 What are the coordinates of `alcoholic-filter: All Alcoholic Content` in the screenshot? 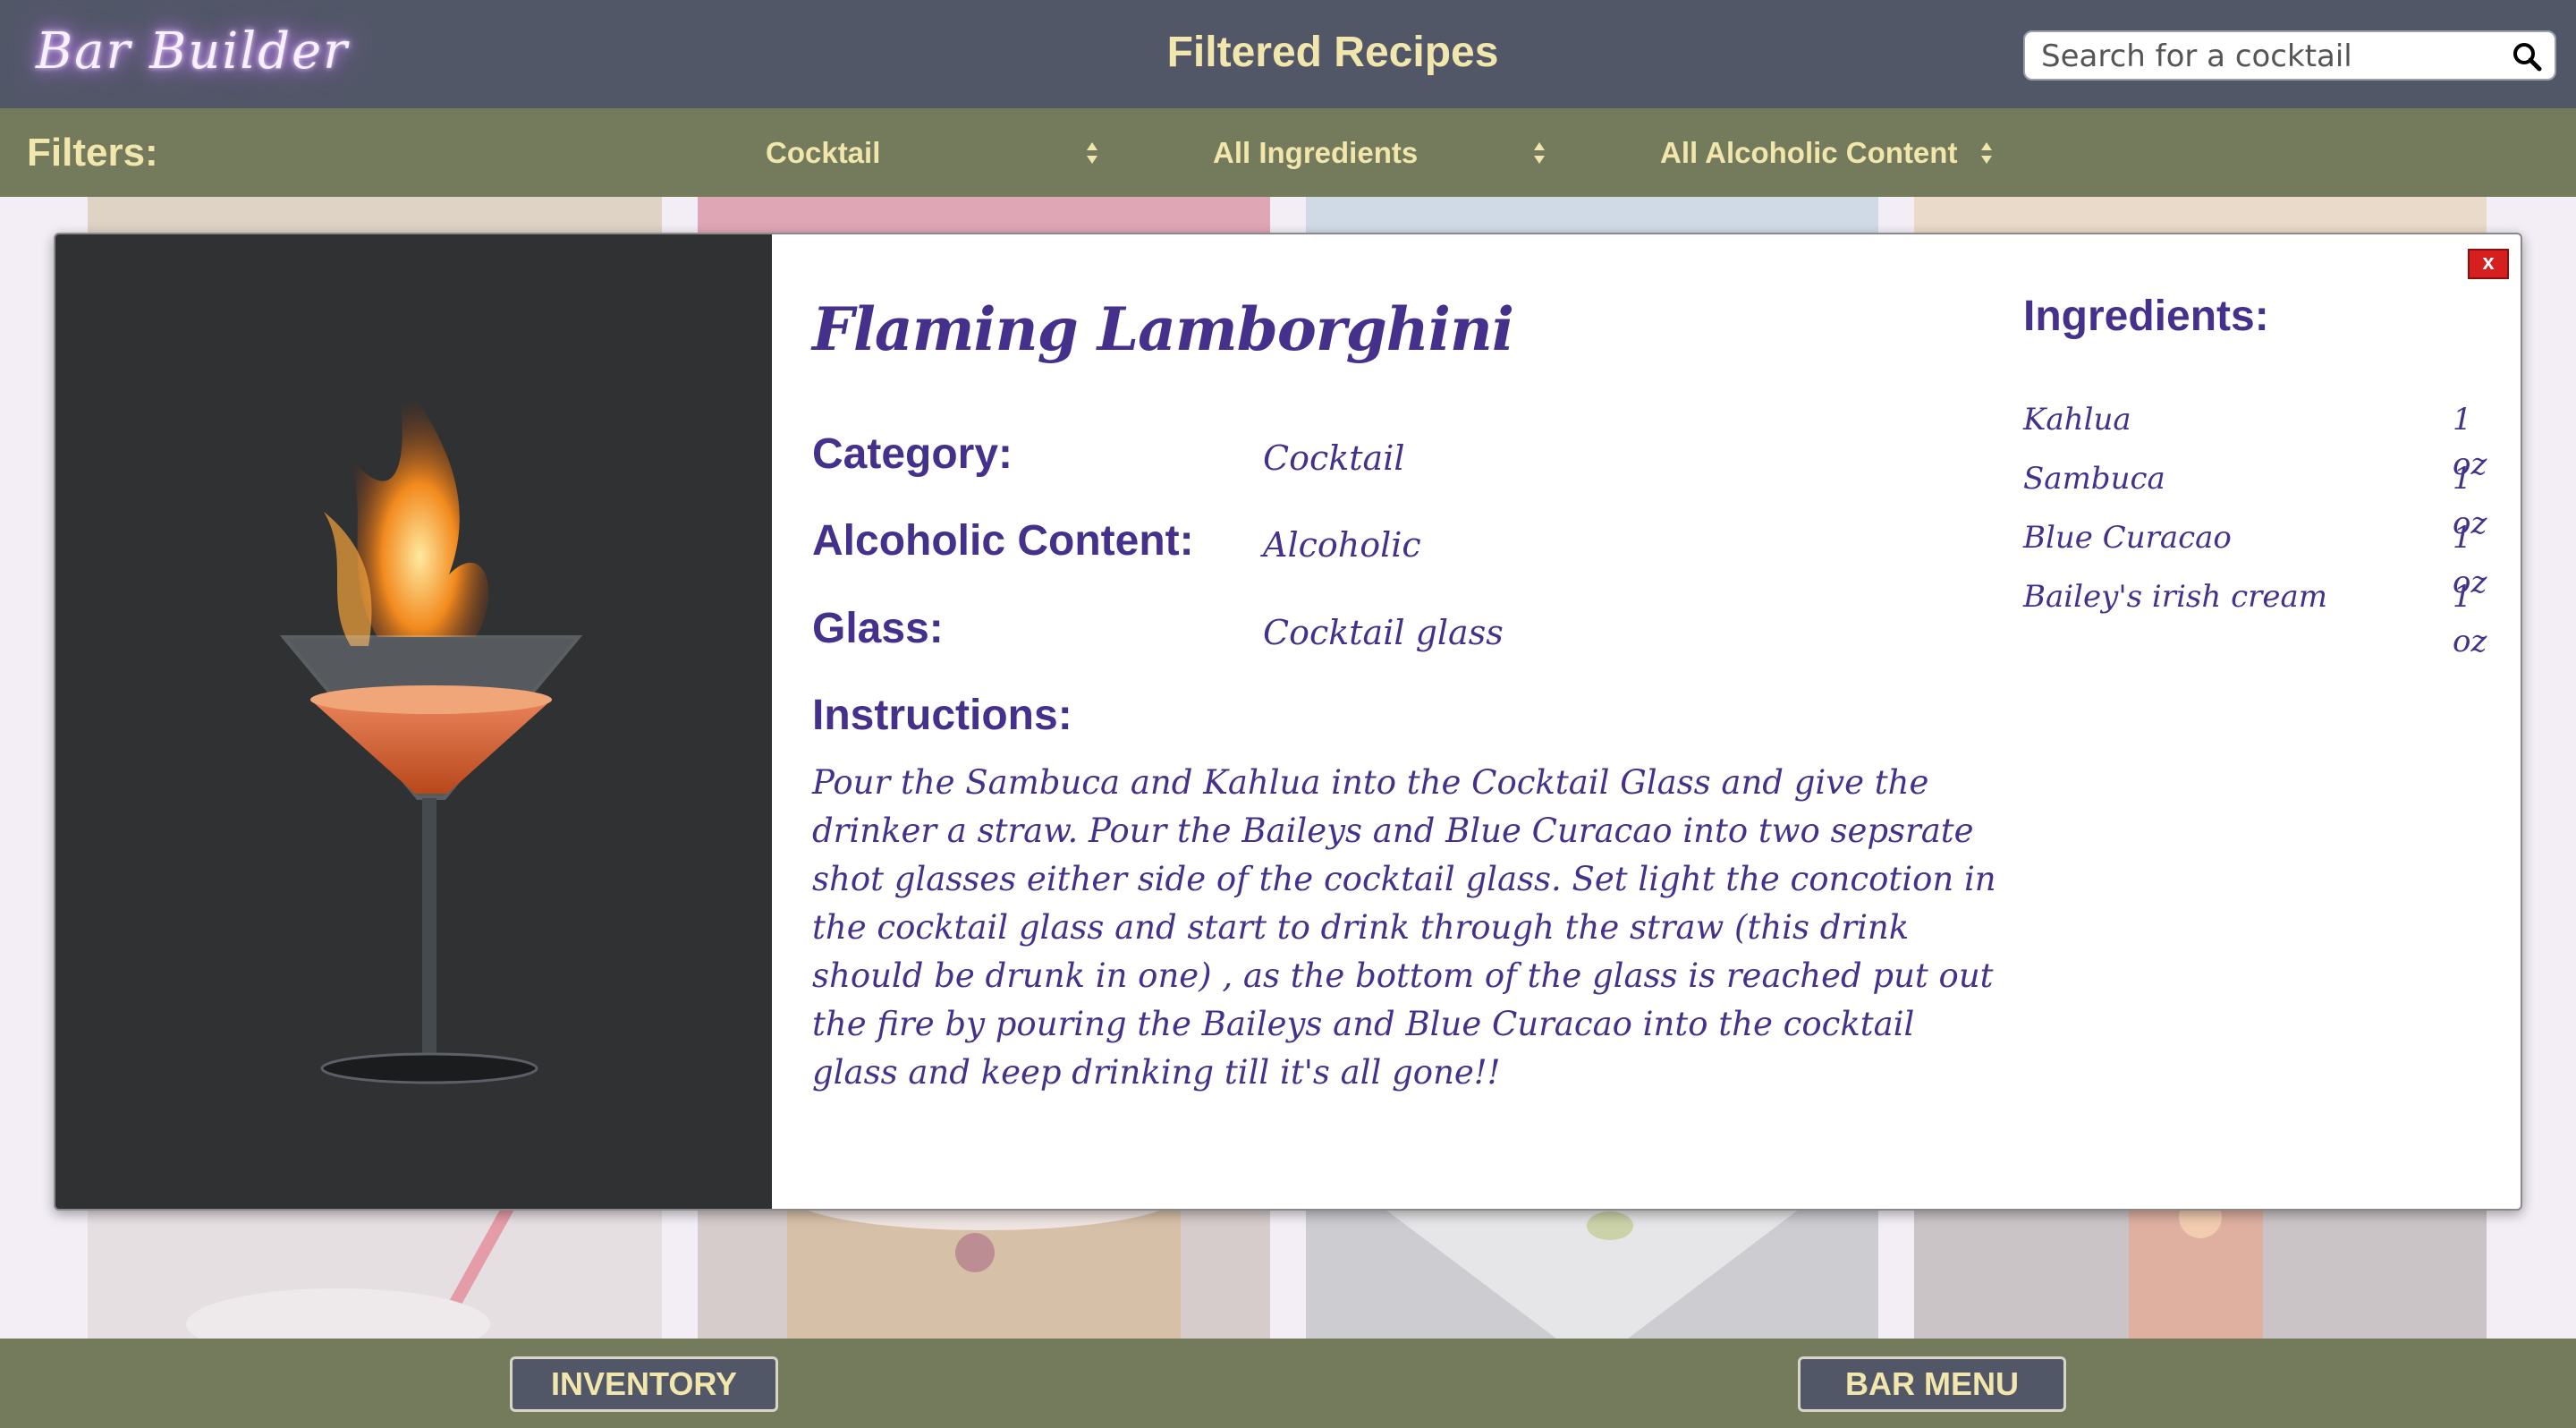 It's located at (1839, 153).